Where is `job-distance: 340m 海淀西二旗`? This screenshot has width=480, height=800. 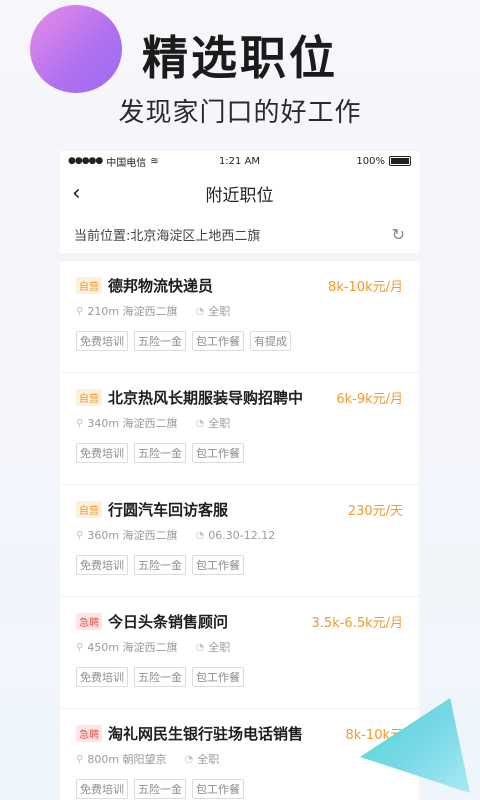
job-distance: 340m 海淀西二旗 is located at coordinates (132, 423).